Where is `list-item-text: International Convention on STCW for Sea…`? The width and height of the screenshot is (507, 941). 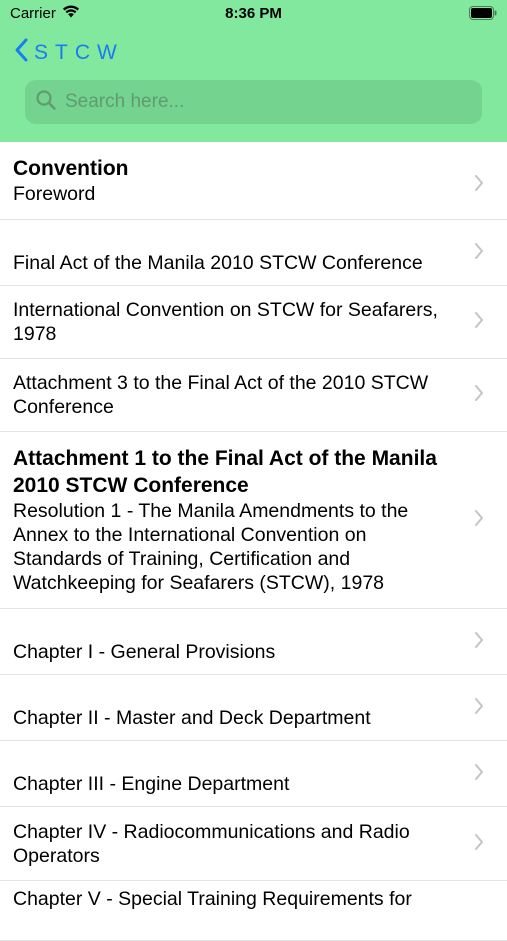
list-item-text: International Convention on STCW for Sea… is located at coordinates (225, 322).